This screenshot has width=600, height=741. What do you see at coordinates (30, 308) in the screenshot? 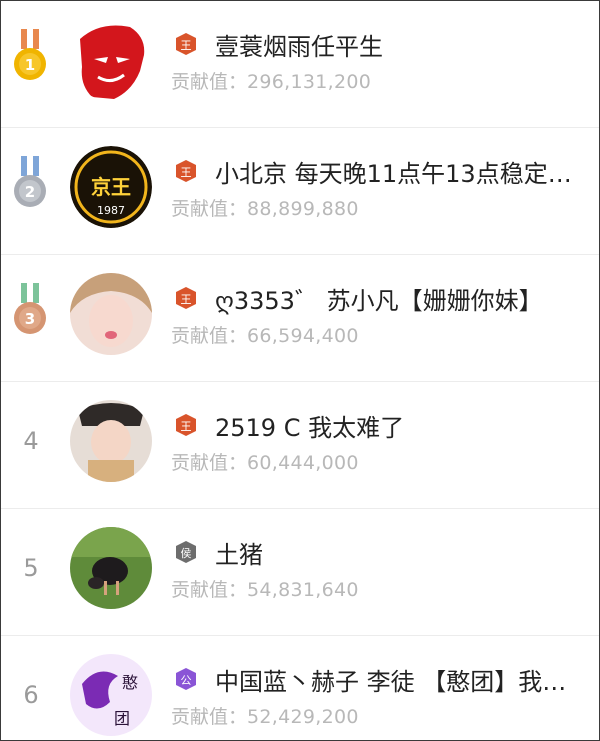
I see `bronze-medal-icon: 3` at bounding box center [30, 308].